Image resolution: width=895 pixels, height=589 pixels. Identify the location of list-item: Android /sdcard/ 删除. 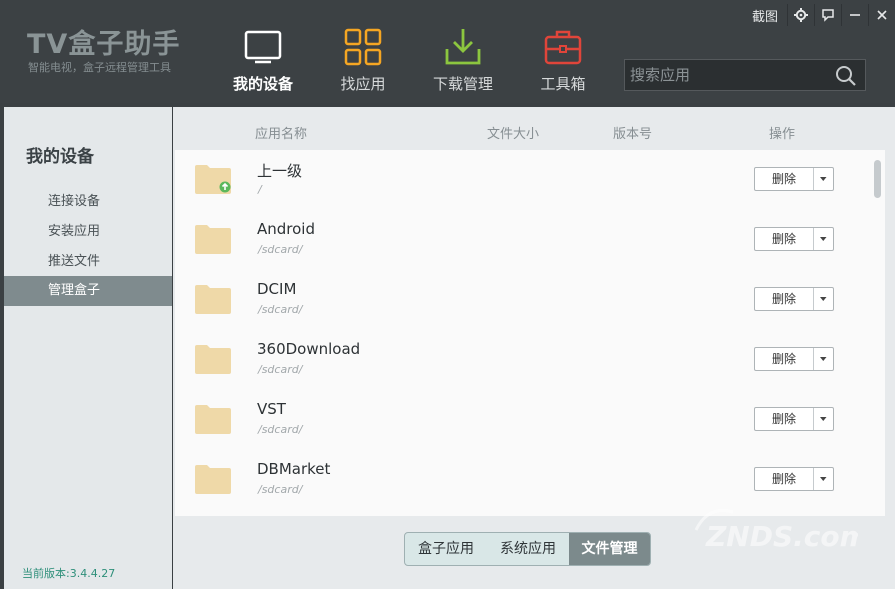
(530, 240).